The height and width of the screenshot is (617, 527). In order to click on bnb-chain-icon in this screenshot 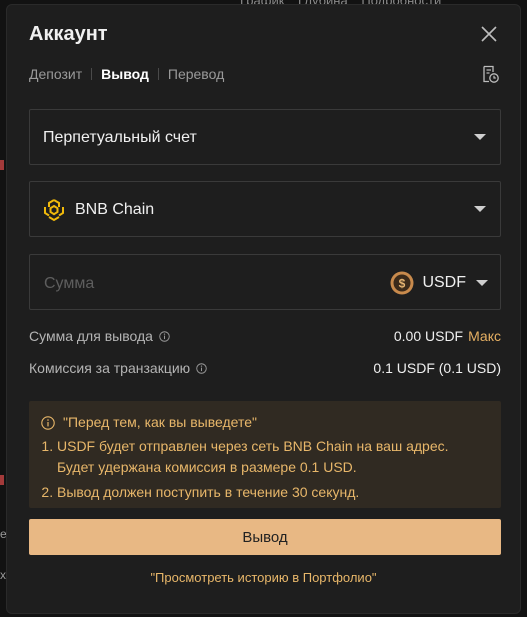, I will do `click(54, 210)`.